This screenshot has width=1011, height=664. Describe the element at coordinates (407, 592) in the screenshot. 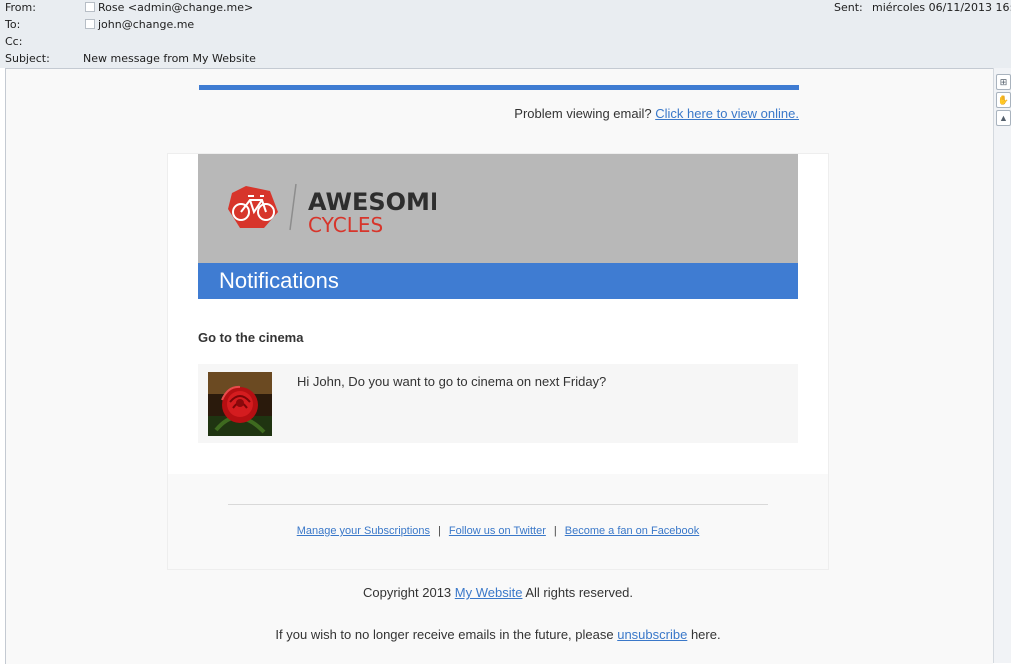

I see `copyright-prefix: Copyright 2013` at that location.